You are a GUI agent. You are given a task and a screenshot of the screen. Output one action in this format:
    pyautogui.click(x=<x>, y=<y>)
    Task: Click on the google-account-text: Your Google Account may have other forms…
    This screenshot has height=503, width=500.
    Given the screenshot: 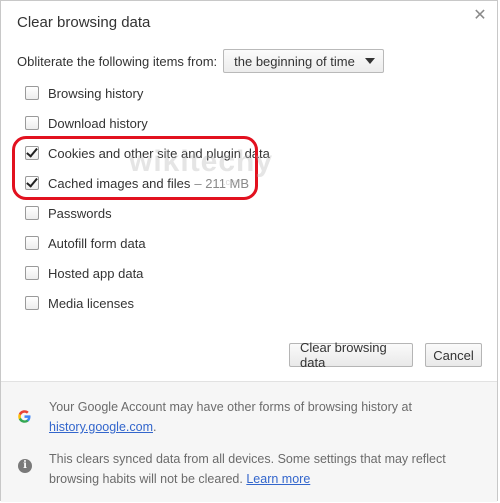 What is the action you would take?
    pyautogui.click(x=230, y=407)
    